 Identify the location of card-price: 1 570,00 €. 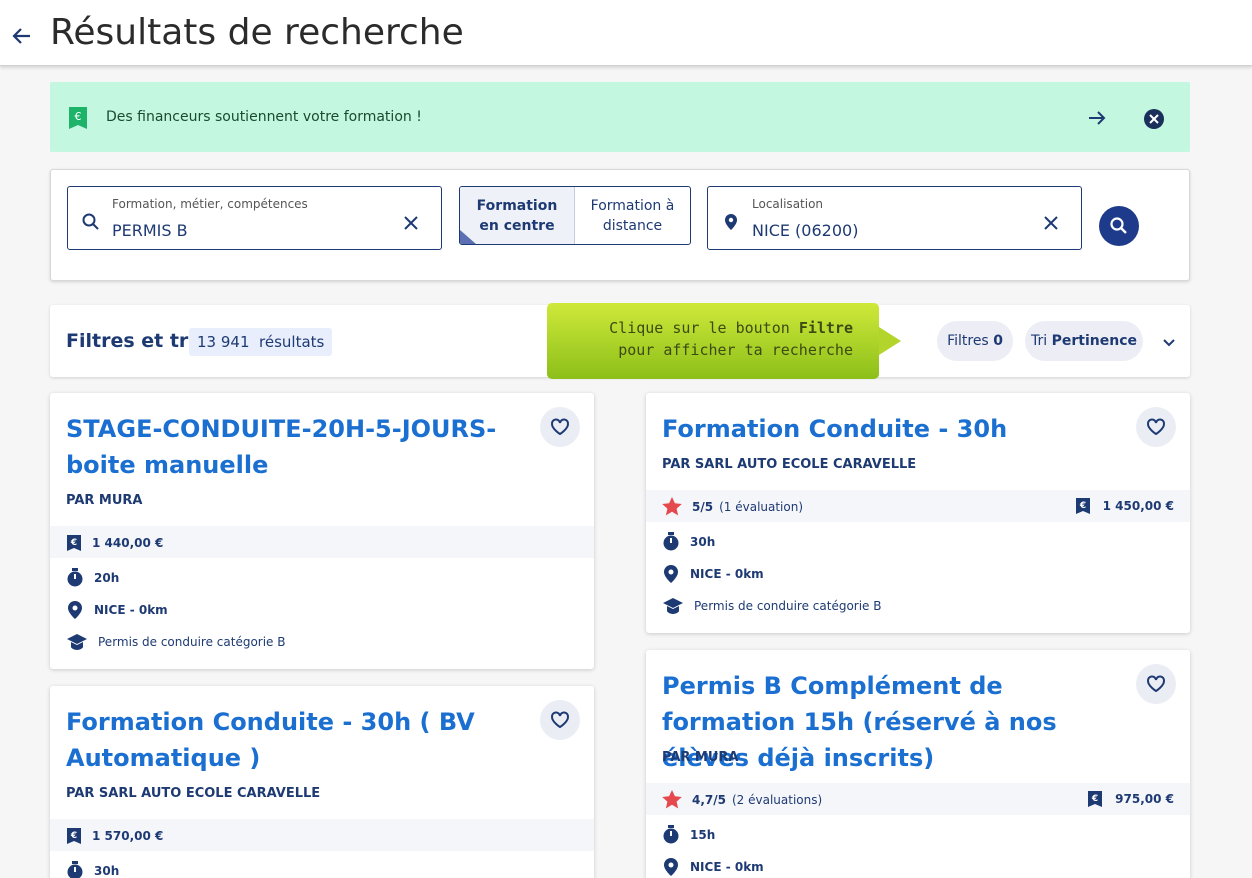
(128, 836).